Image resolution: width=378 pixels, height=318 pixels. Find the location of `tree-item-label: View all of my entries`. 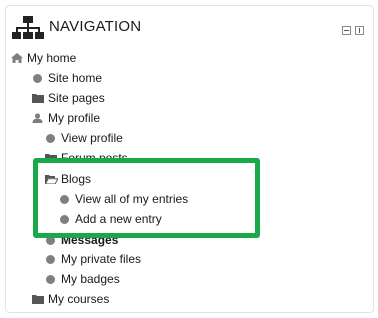

tree-item-label: View all of my entries is located at coordinates (132, 199).